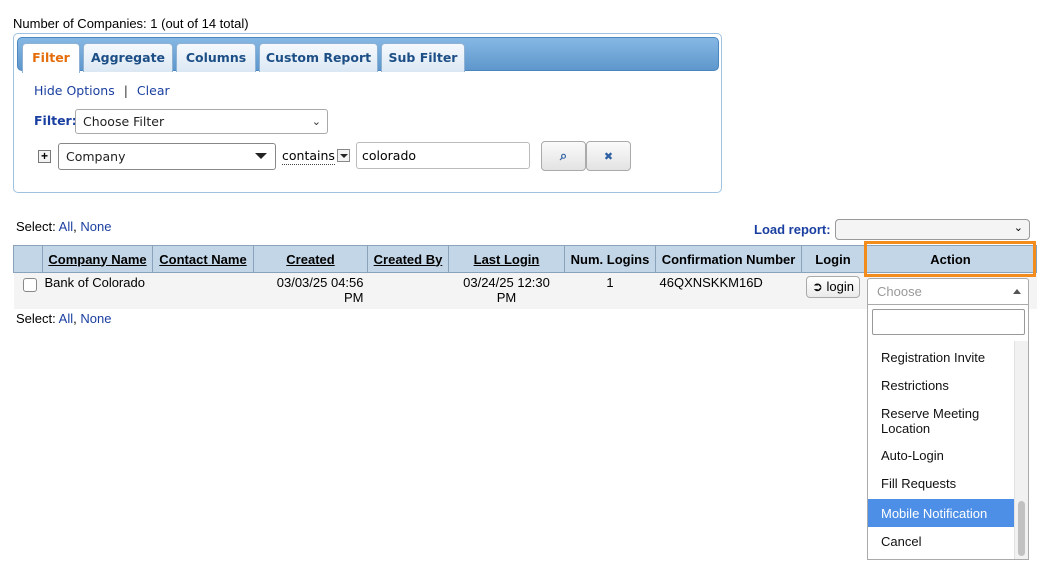  I want to click on header-confirmation-number: Confirmation Number, so click(728, 259).